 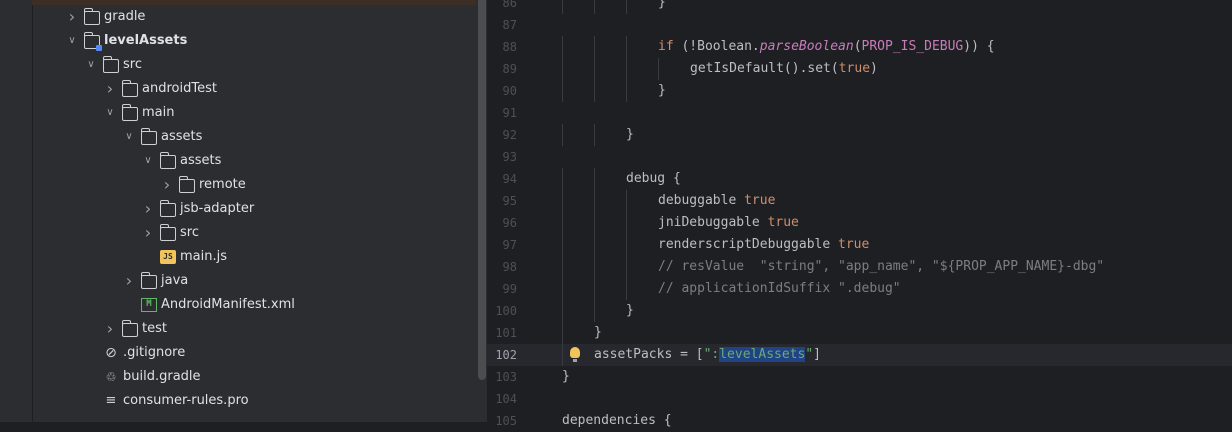 What do you see at coordinates (506, 333) in the screenshot?
I see `line-number: 101` at bounding box center [506, 333].